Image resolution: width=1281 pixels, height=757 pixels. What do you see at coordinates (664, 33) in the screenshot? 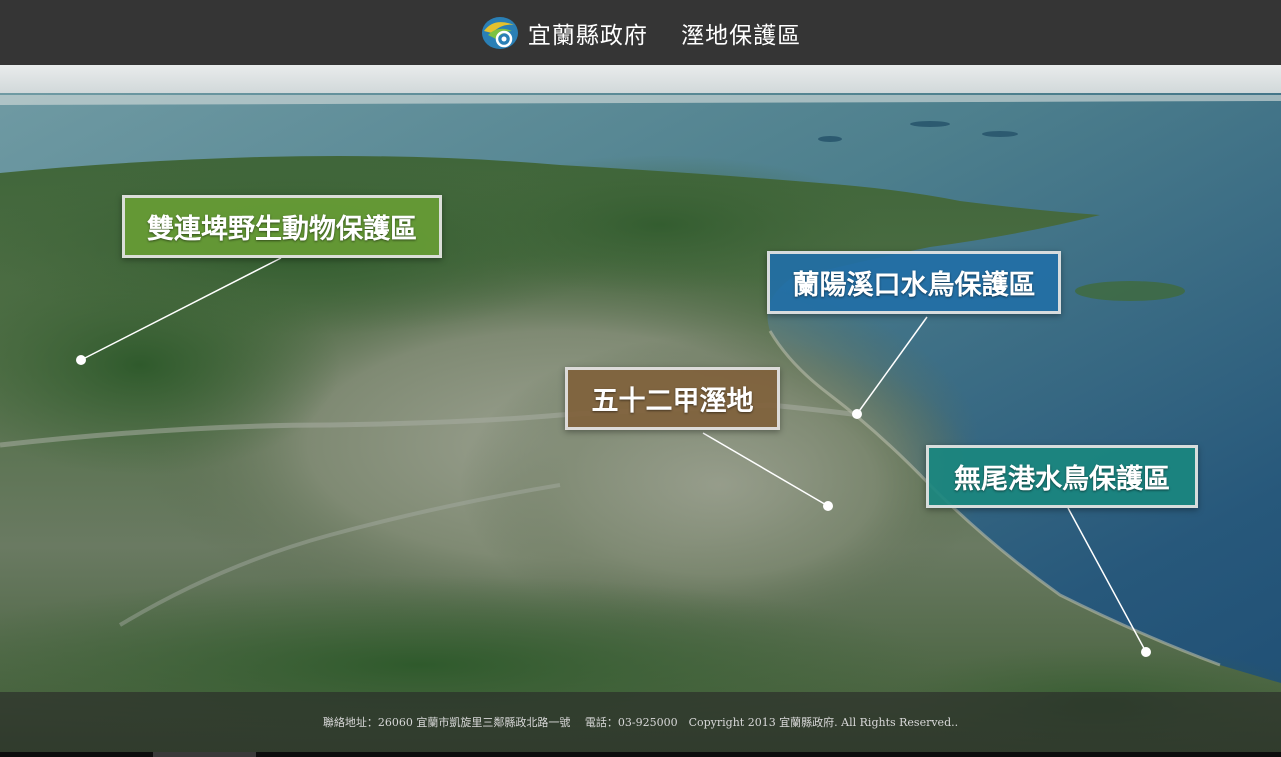
I see `site-title: 宜蘭縣政府 溼地保護區` at bounding box center [664, 33].